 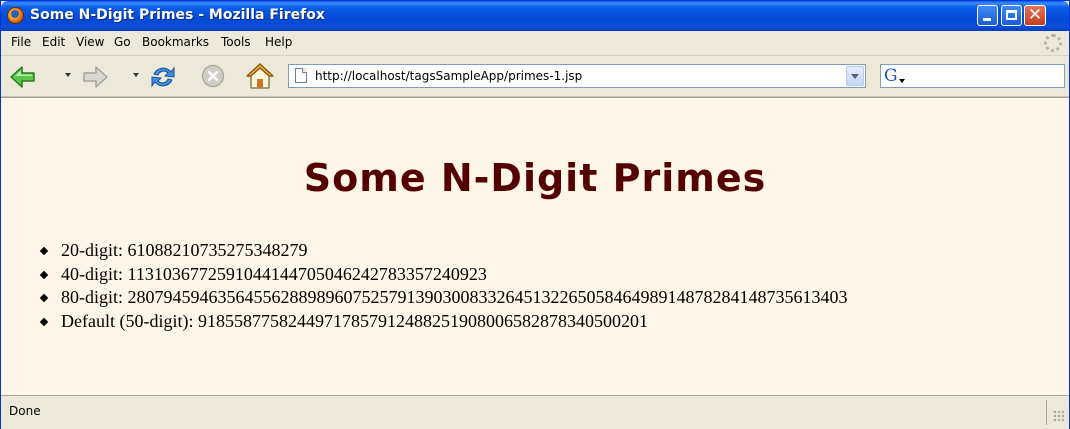 I want to click on url-history-dropdown-icon, so click(x=855, y=76).